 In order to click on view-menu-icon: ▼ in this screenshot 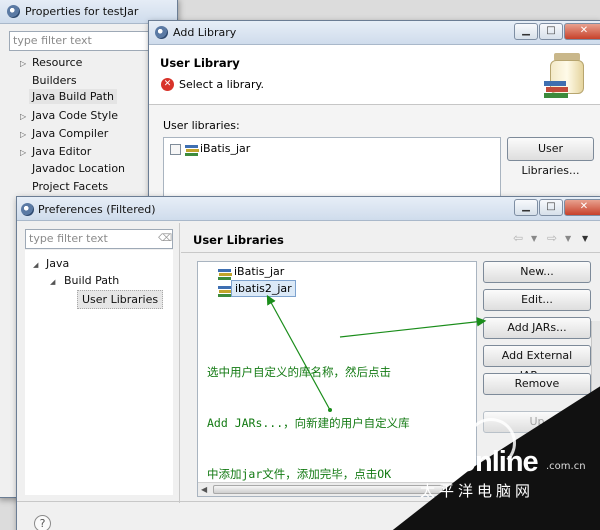, I will do `click(585, 238)`.